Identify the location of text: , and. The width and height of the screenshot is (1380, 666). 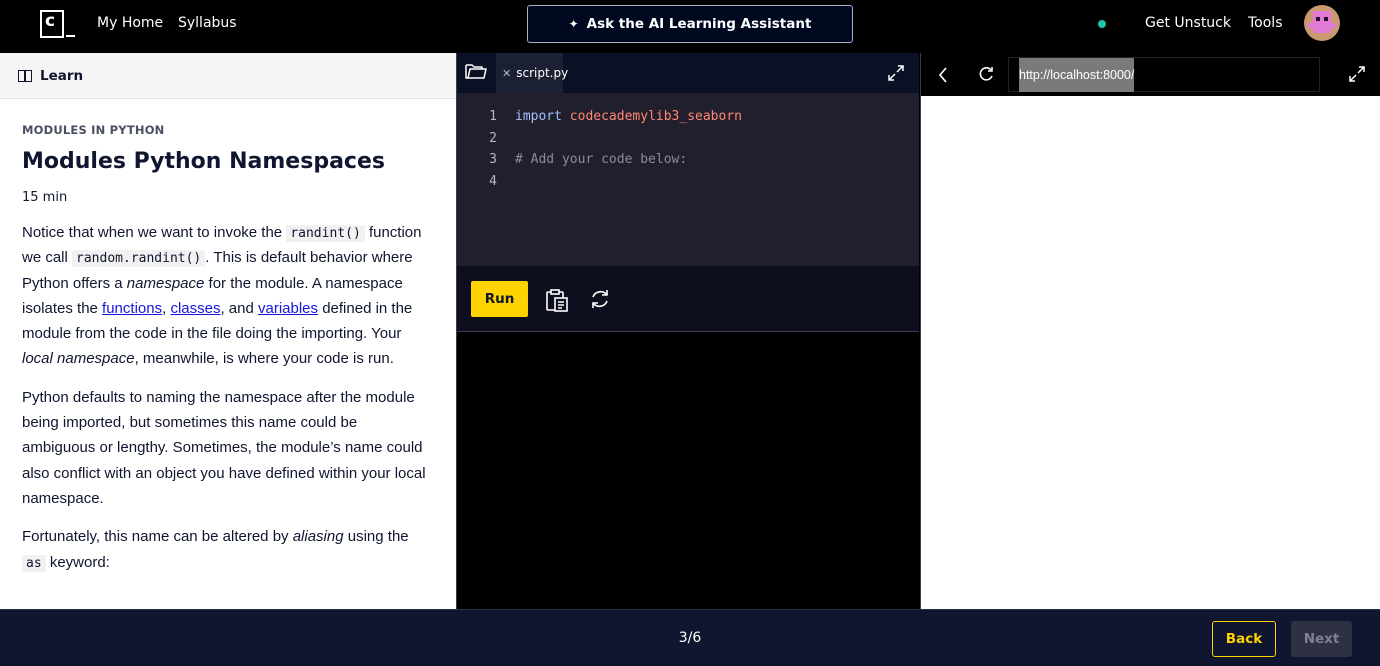
(239, 308).